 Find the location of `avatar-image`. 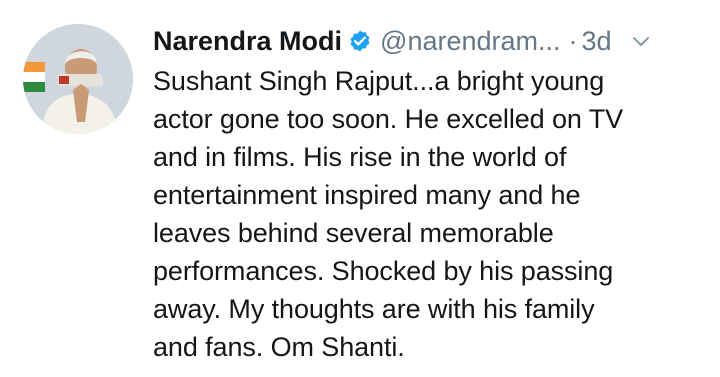

avatar-image is located at coordinates (78, 79).